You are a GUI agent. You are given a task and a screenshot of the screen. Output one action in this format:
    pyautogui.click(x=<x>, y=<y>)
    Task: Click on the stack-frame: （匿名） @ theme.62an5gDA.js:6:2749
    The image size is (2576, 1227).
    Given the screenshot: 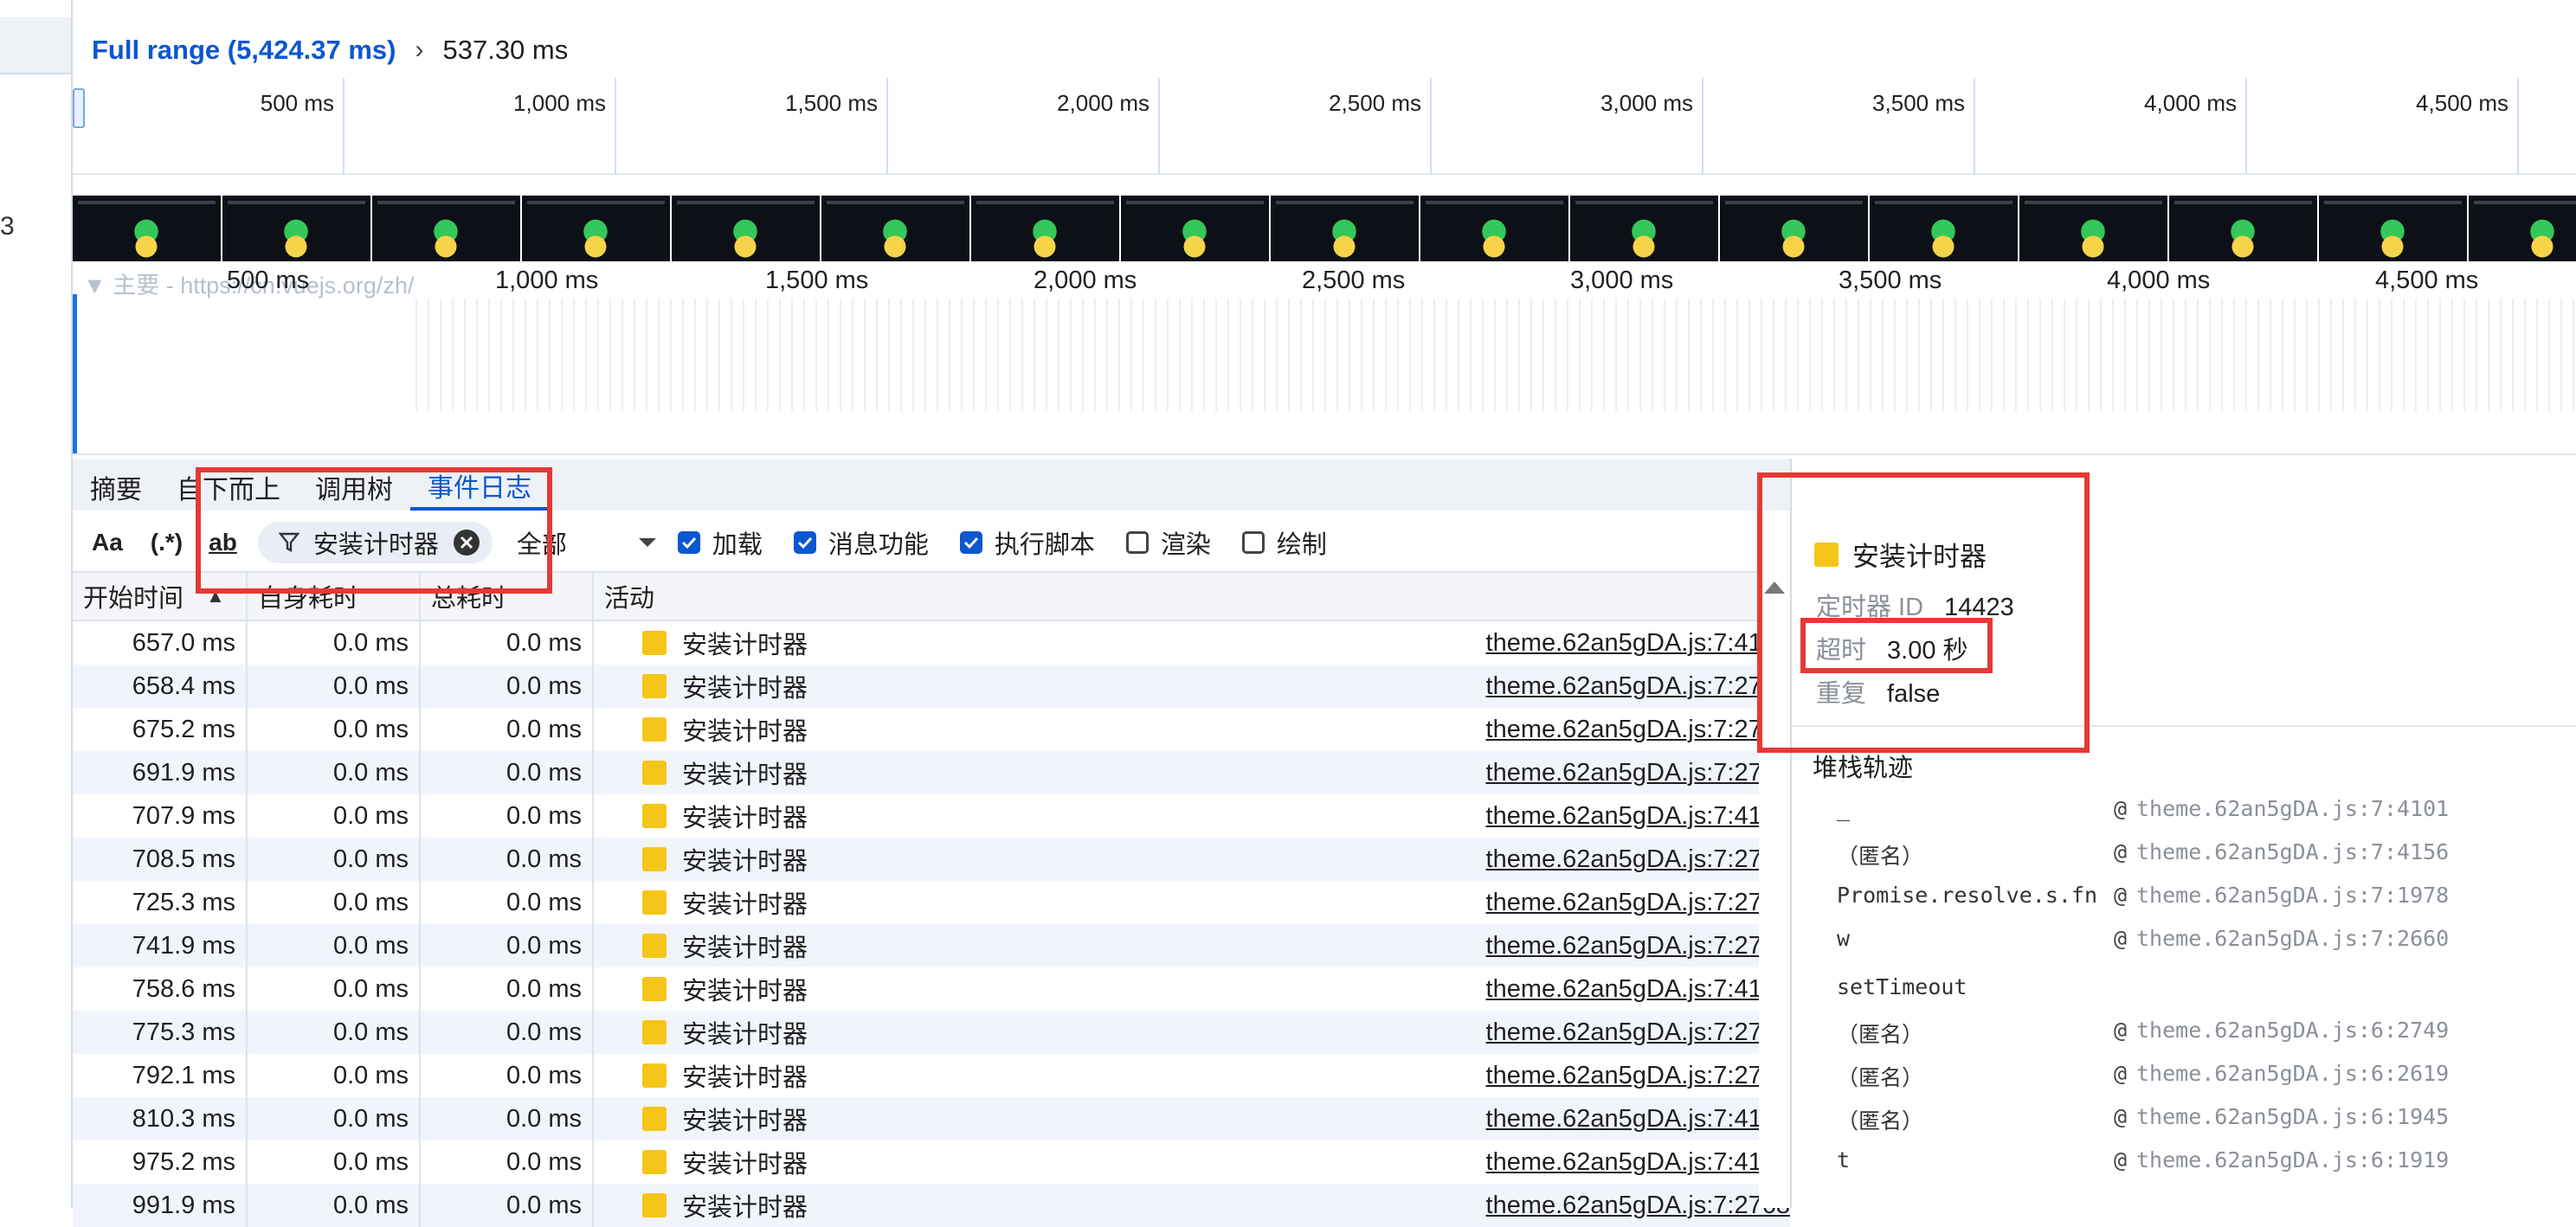 What is the action you would take?
    pyautogui.click(x=2143, y=1033)
    